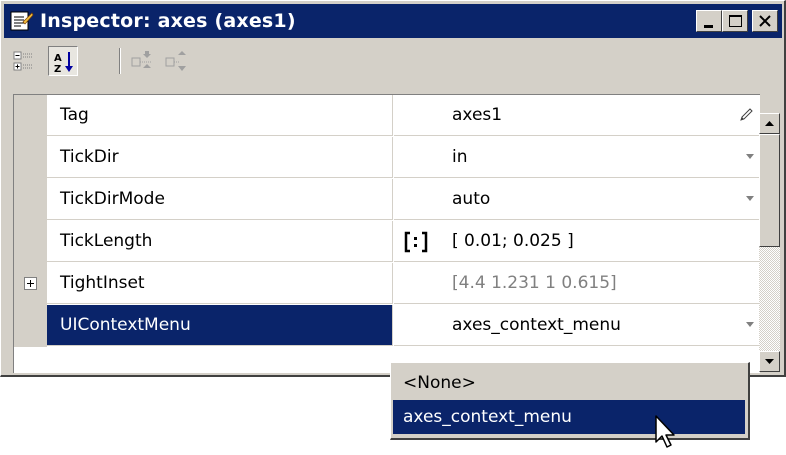 This screenshot has width=786, height=455. Describe the element at coordinates (477, 115) in the screenshot. I see `property-value: axes1` at that location.